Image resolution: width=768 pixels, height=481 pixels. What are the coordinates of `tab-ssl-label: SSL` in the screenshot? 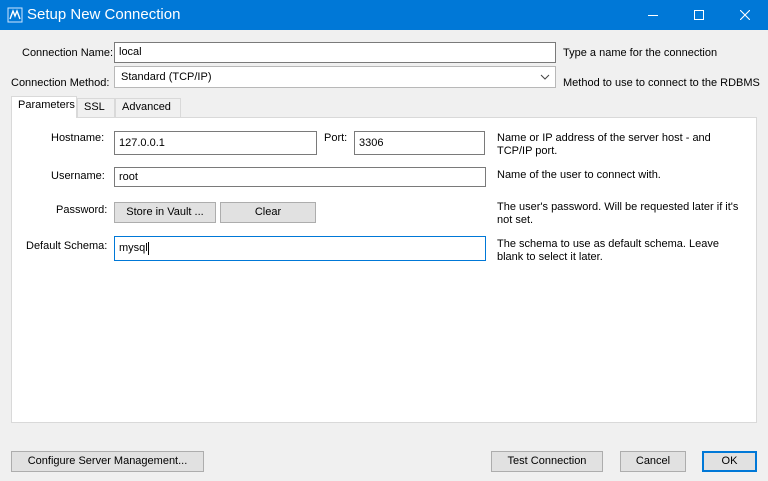 It's located at (94, 107).